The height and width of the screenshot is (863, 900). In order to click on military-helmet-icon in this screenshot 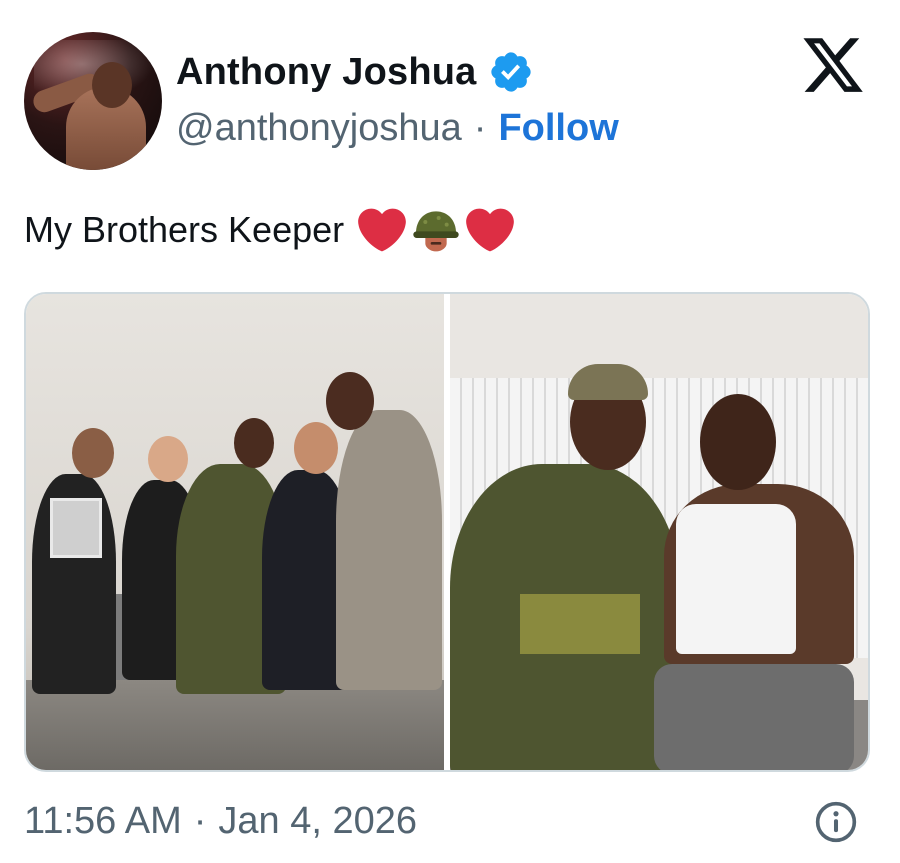, I will do `click(436, 231)`.